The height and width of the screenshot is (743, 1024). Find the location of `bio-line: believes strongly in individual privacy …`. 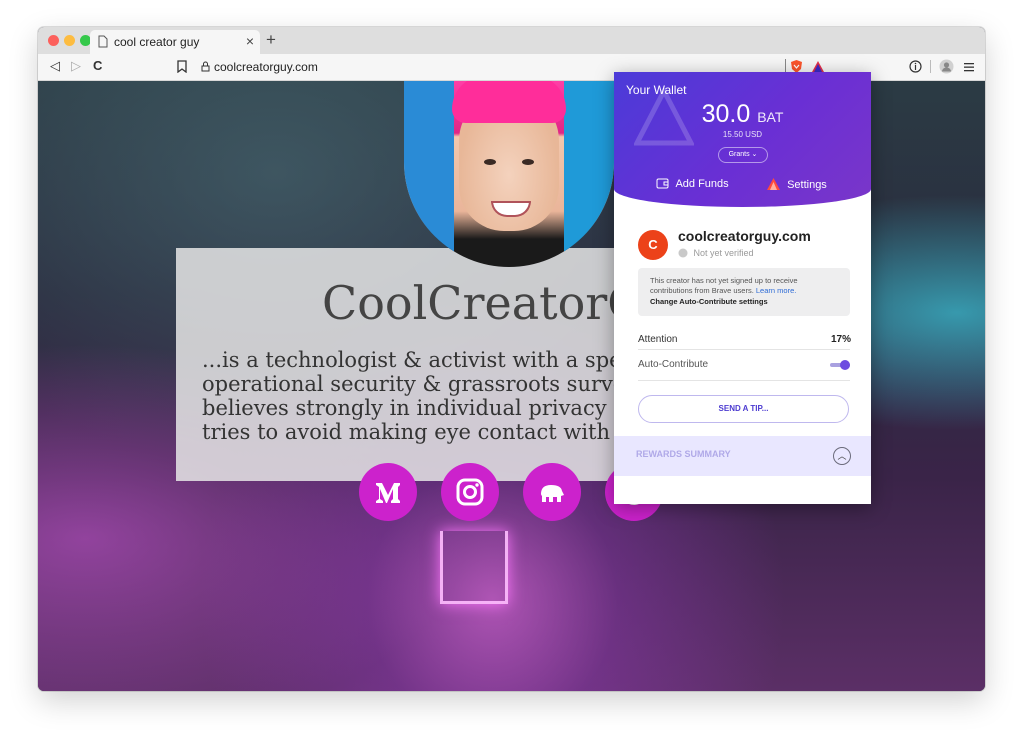

bio-line: believes strongly in individual privacy … is located at coordinates (422, 408).